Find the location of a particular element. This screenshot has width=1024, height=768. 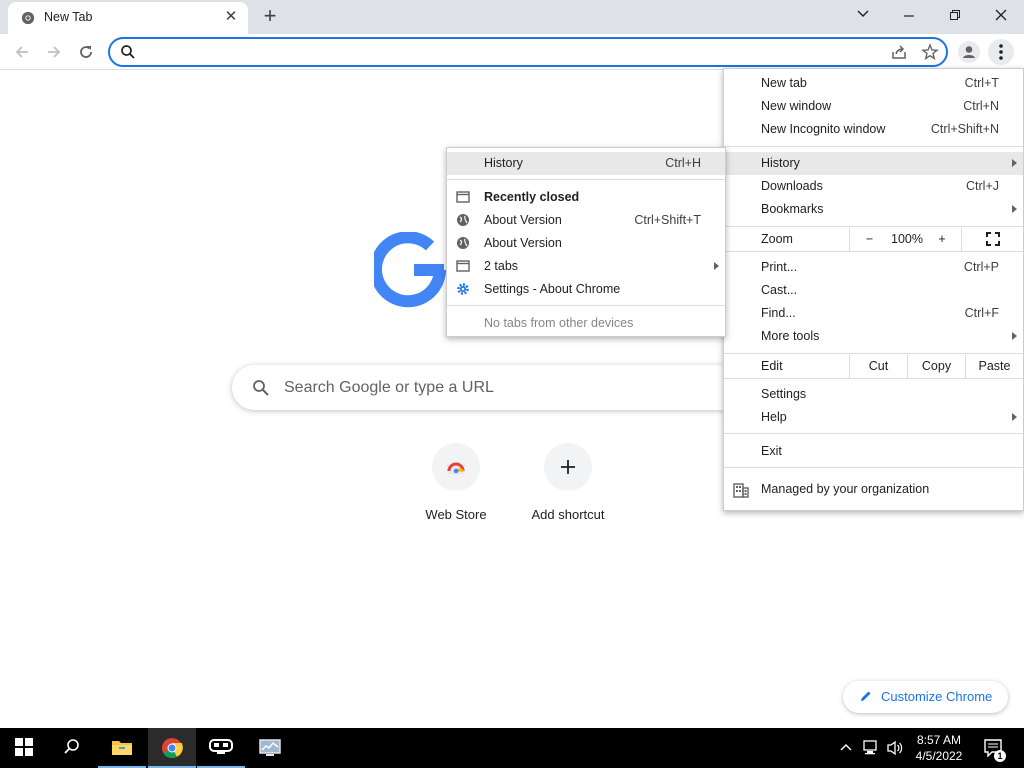

clock-date: 4/5/2022 is located at coordinates (939, 756).